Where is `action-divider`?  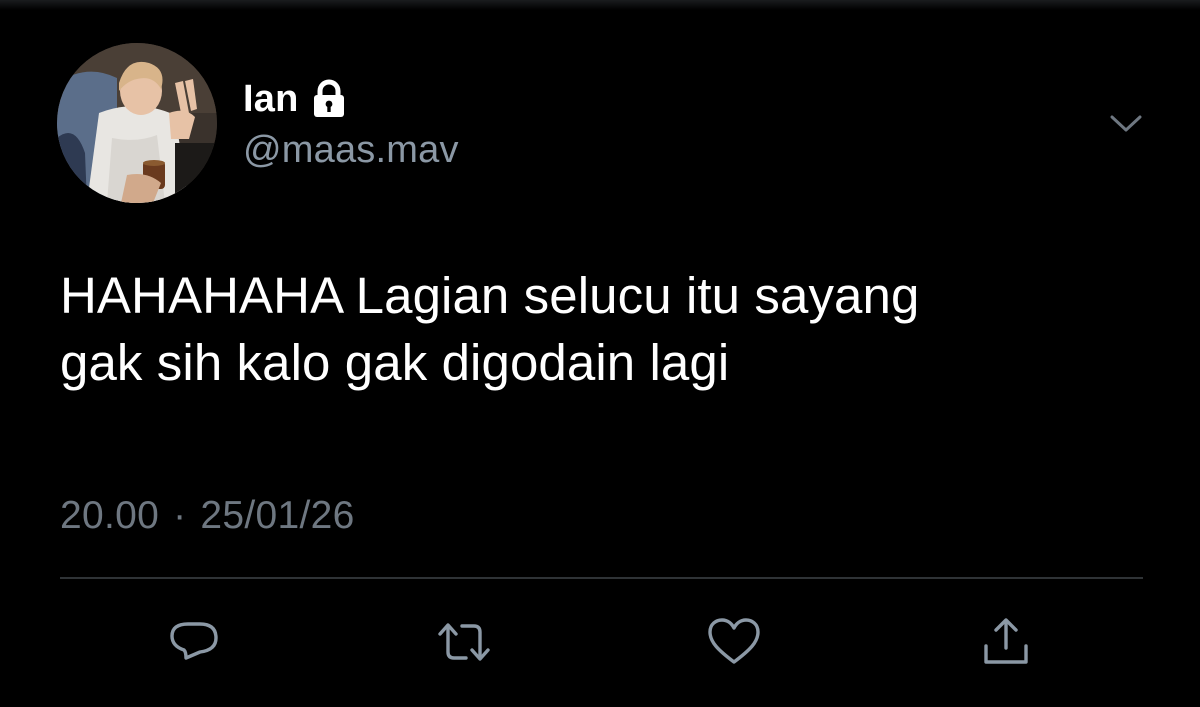
action-divider is located at coordinates (601, 578).